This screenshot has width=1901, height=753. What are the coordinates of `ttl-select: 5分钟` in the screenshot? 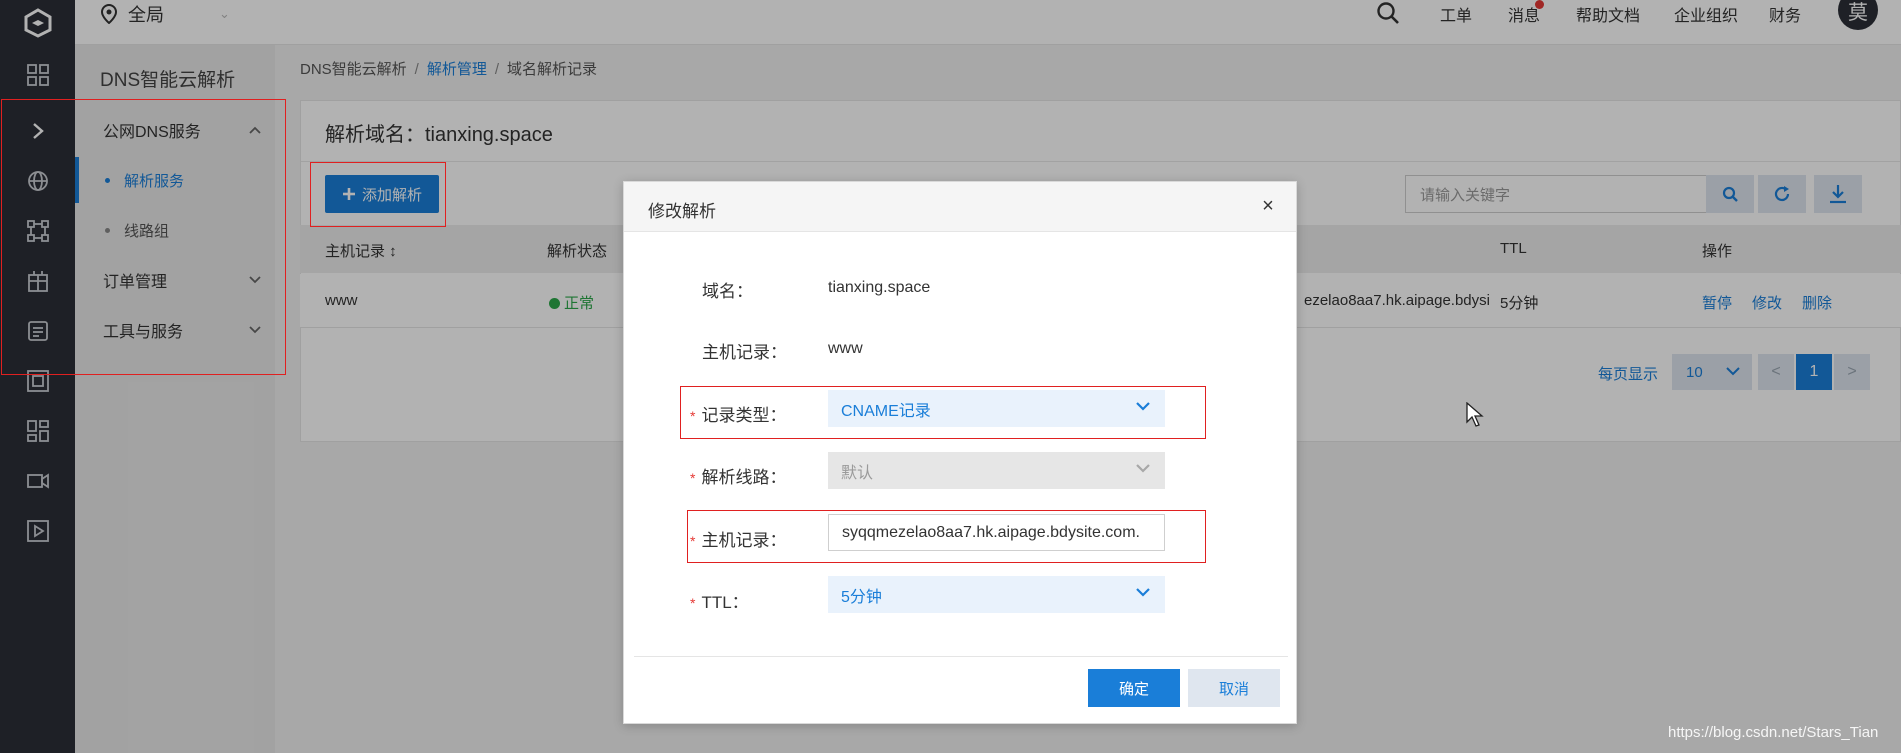 It's located at (996, 594).